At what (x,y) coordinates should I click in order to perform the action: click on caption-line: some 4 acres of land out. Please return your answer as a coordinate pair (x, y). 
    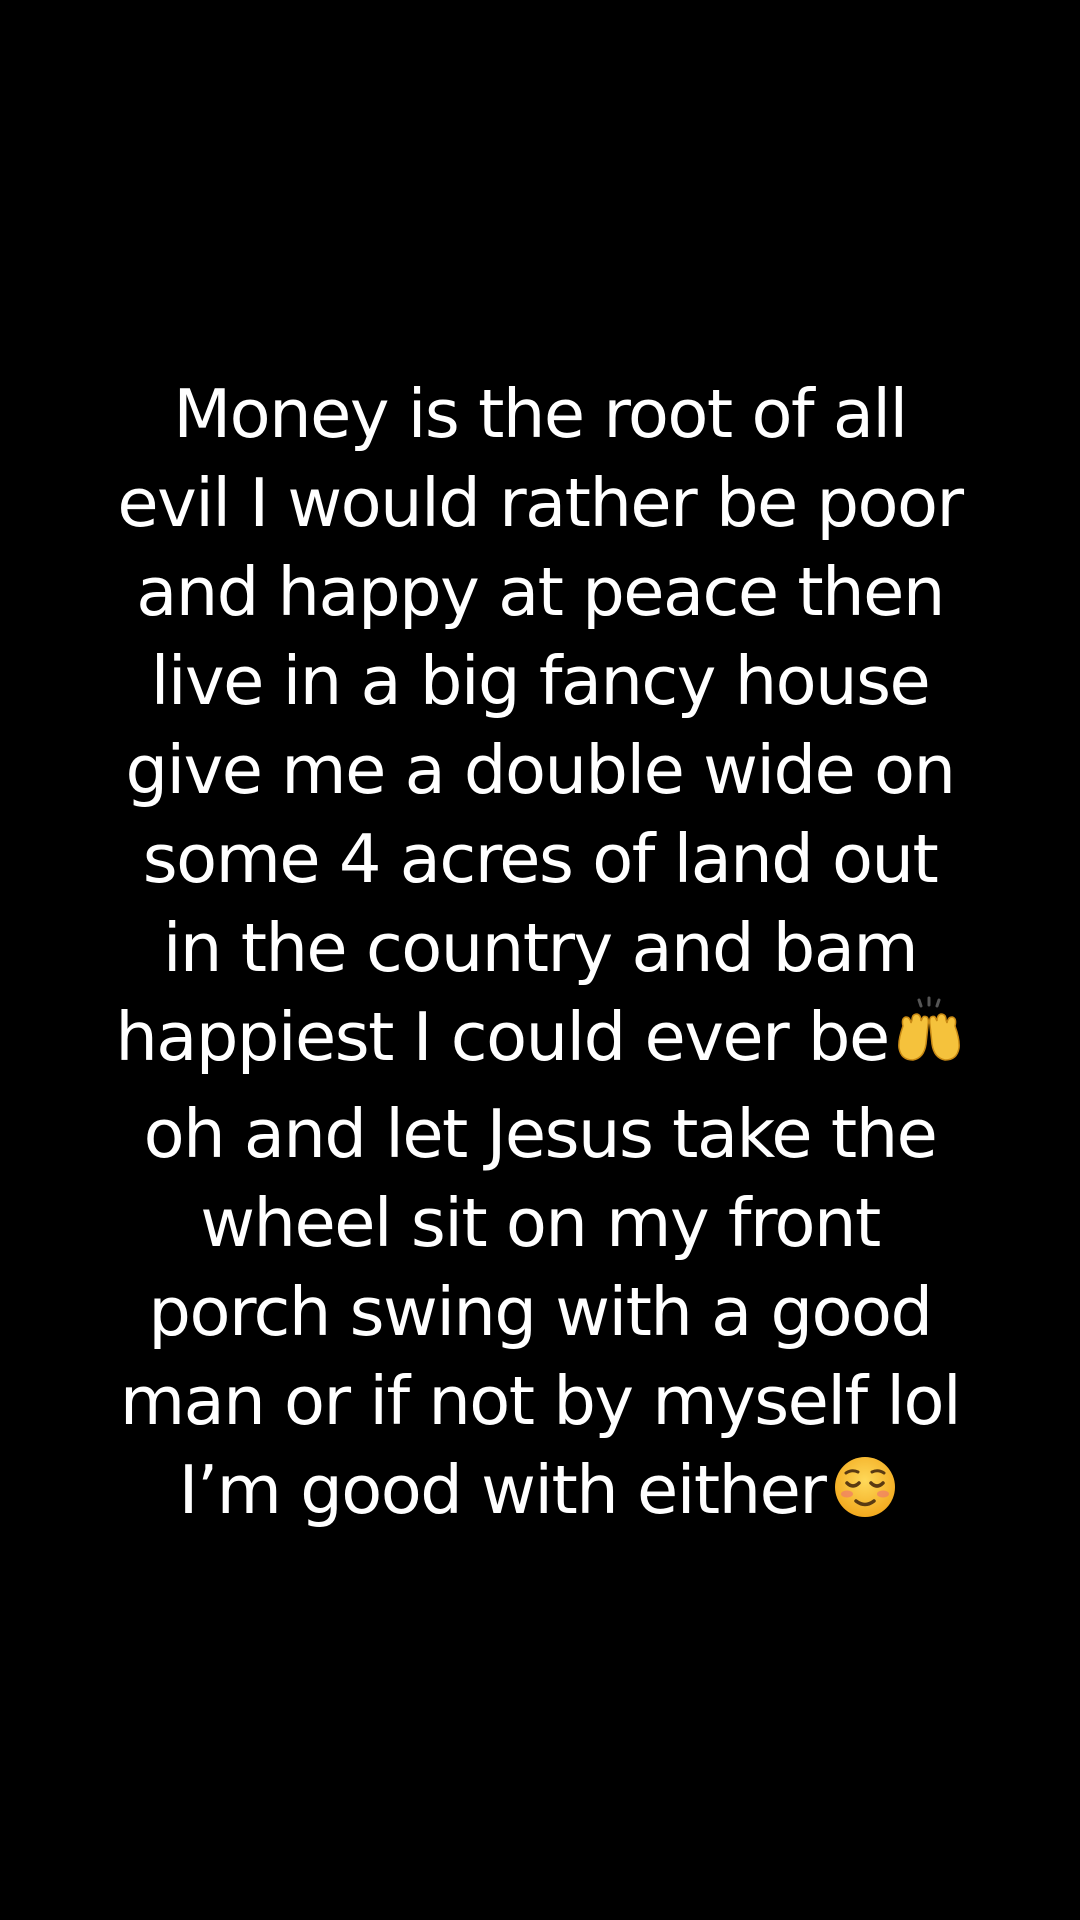
    Looking at the image, I should click on (540, 859).